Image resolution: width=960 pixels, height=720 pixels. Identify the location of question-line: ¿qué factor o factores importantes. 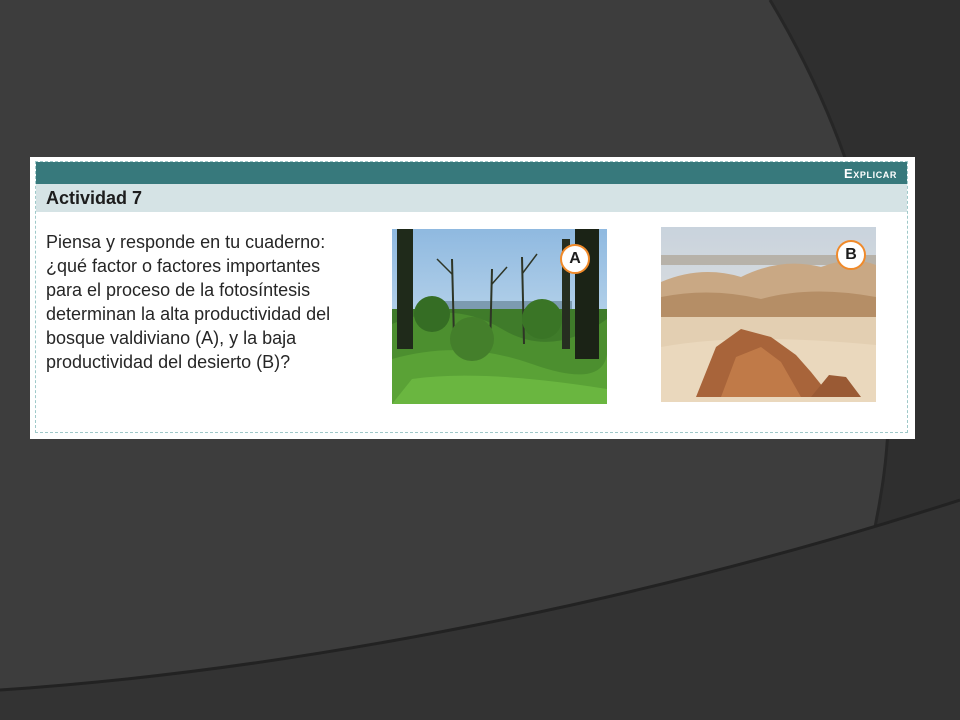
(183, 266).